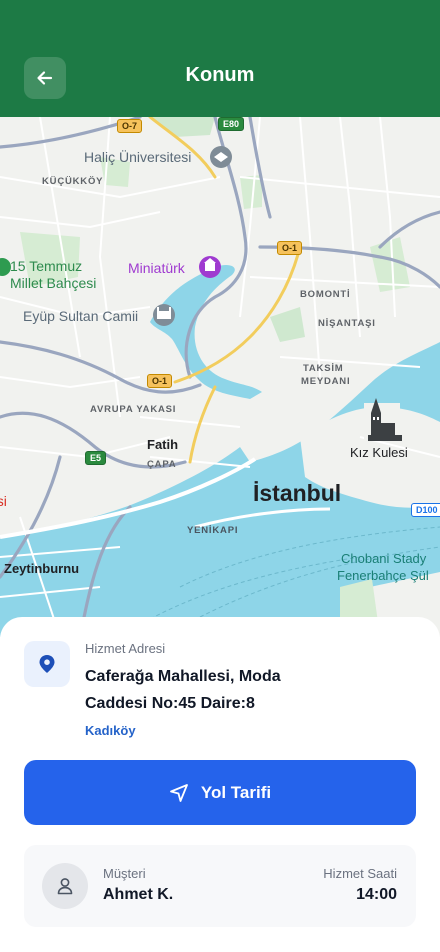 The image size is (440, 952). Describe the element at coordinates (73, 181) in the screenshot. I see `map-label-kucukkoy: KÜÇÜKKÖY` at that location.